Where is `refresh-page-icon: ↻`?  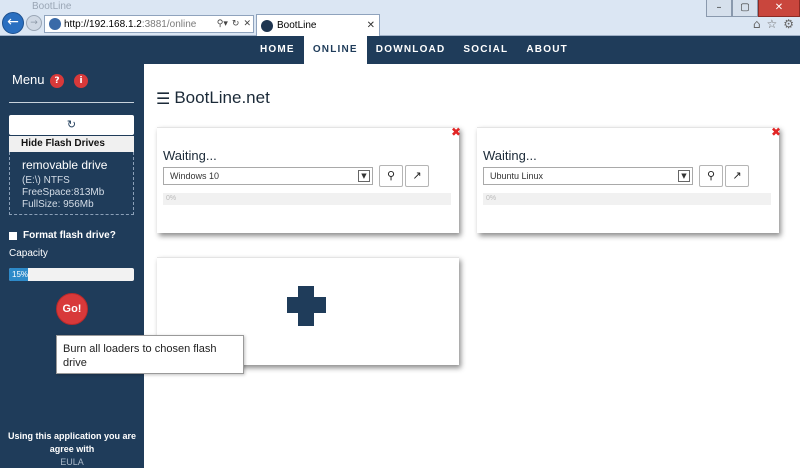
refresh-page-icon: ↻ is located at coordinates (236, 24).